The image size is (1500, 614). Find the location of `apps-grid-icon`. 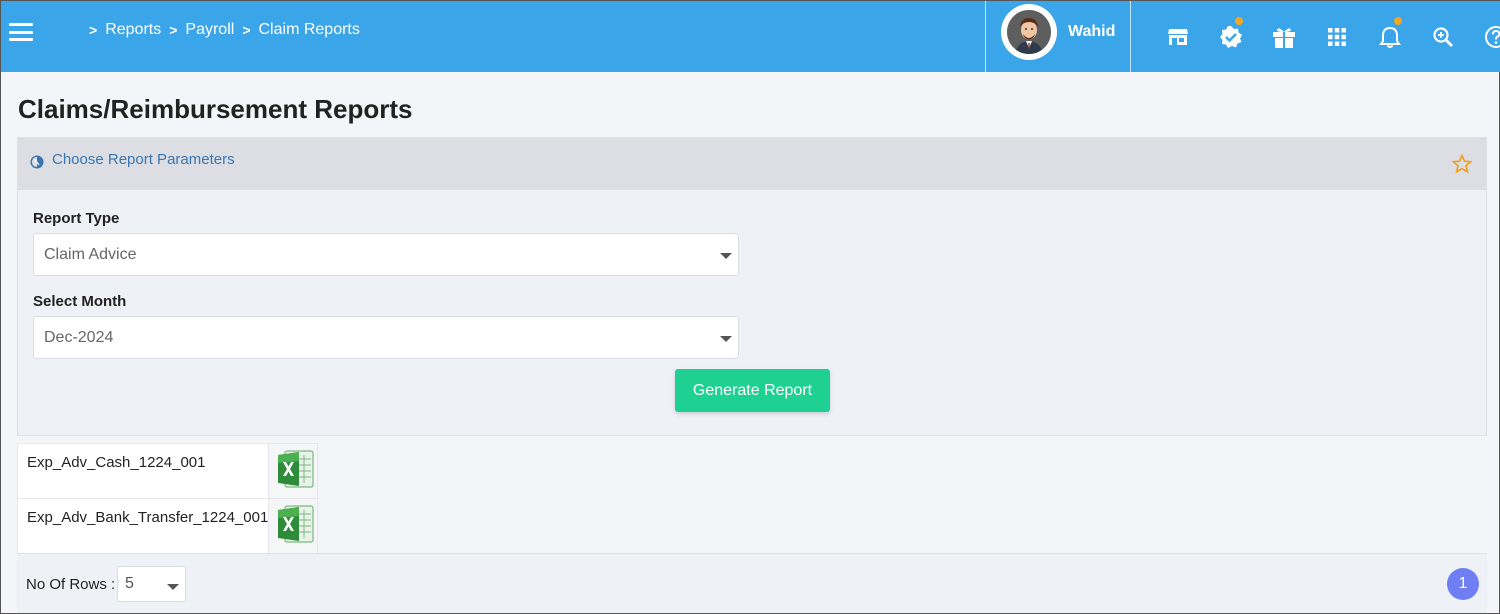

apps-grid-icon is located at coordinates (1336, 36).